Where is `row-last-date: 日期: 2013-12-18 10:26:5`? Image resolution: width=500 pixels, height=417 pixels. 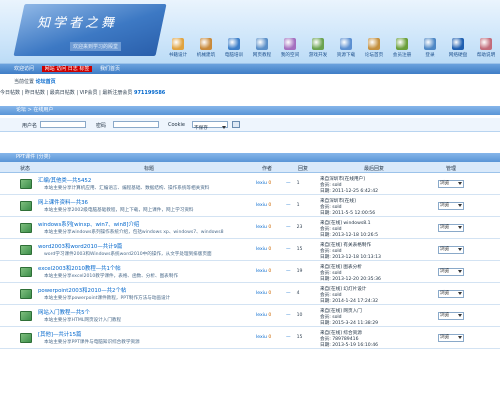 row-last-date: 日期: 2013-12-18 10:26:5 is located at coordinates (349, 235).